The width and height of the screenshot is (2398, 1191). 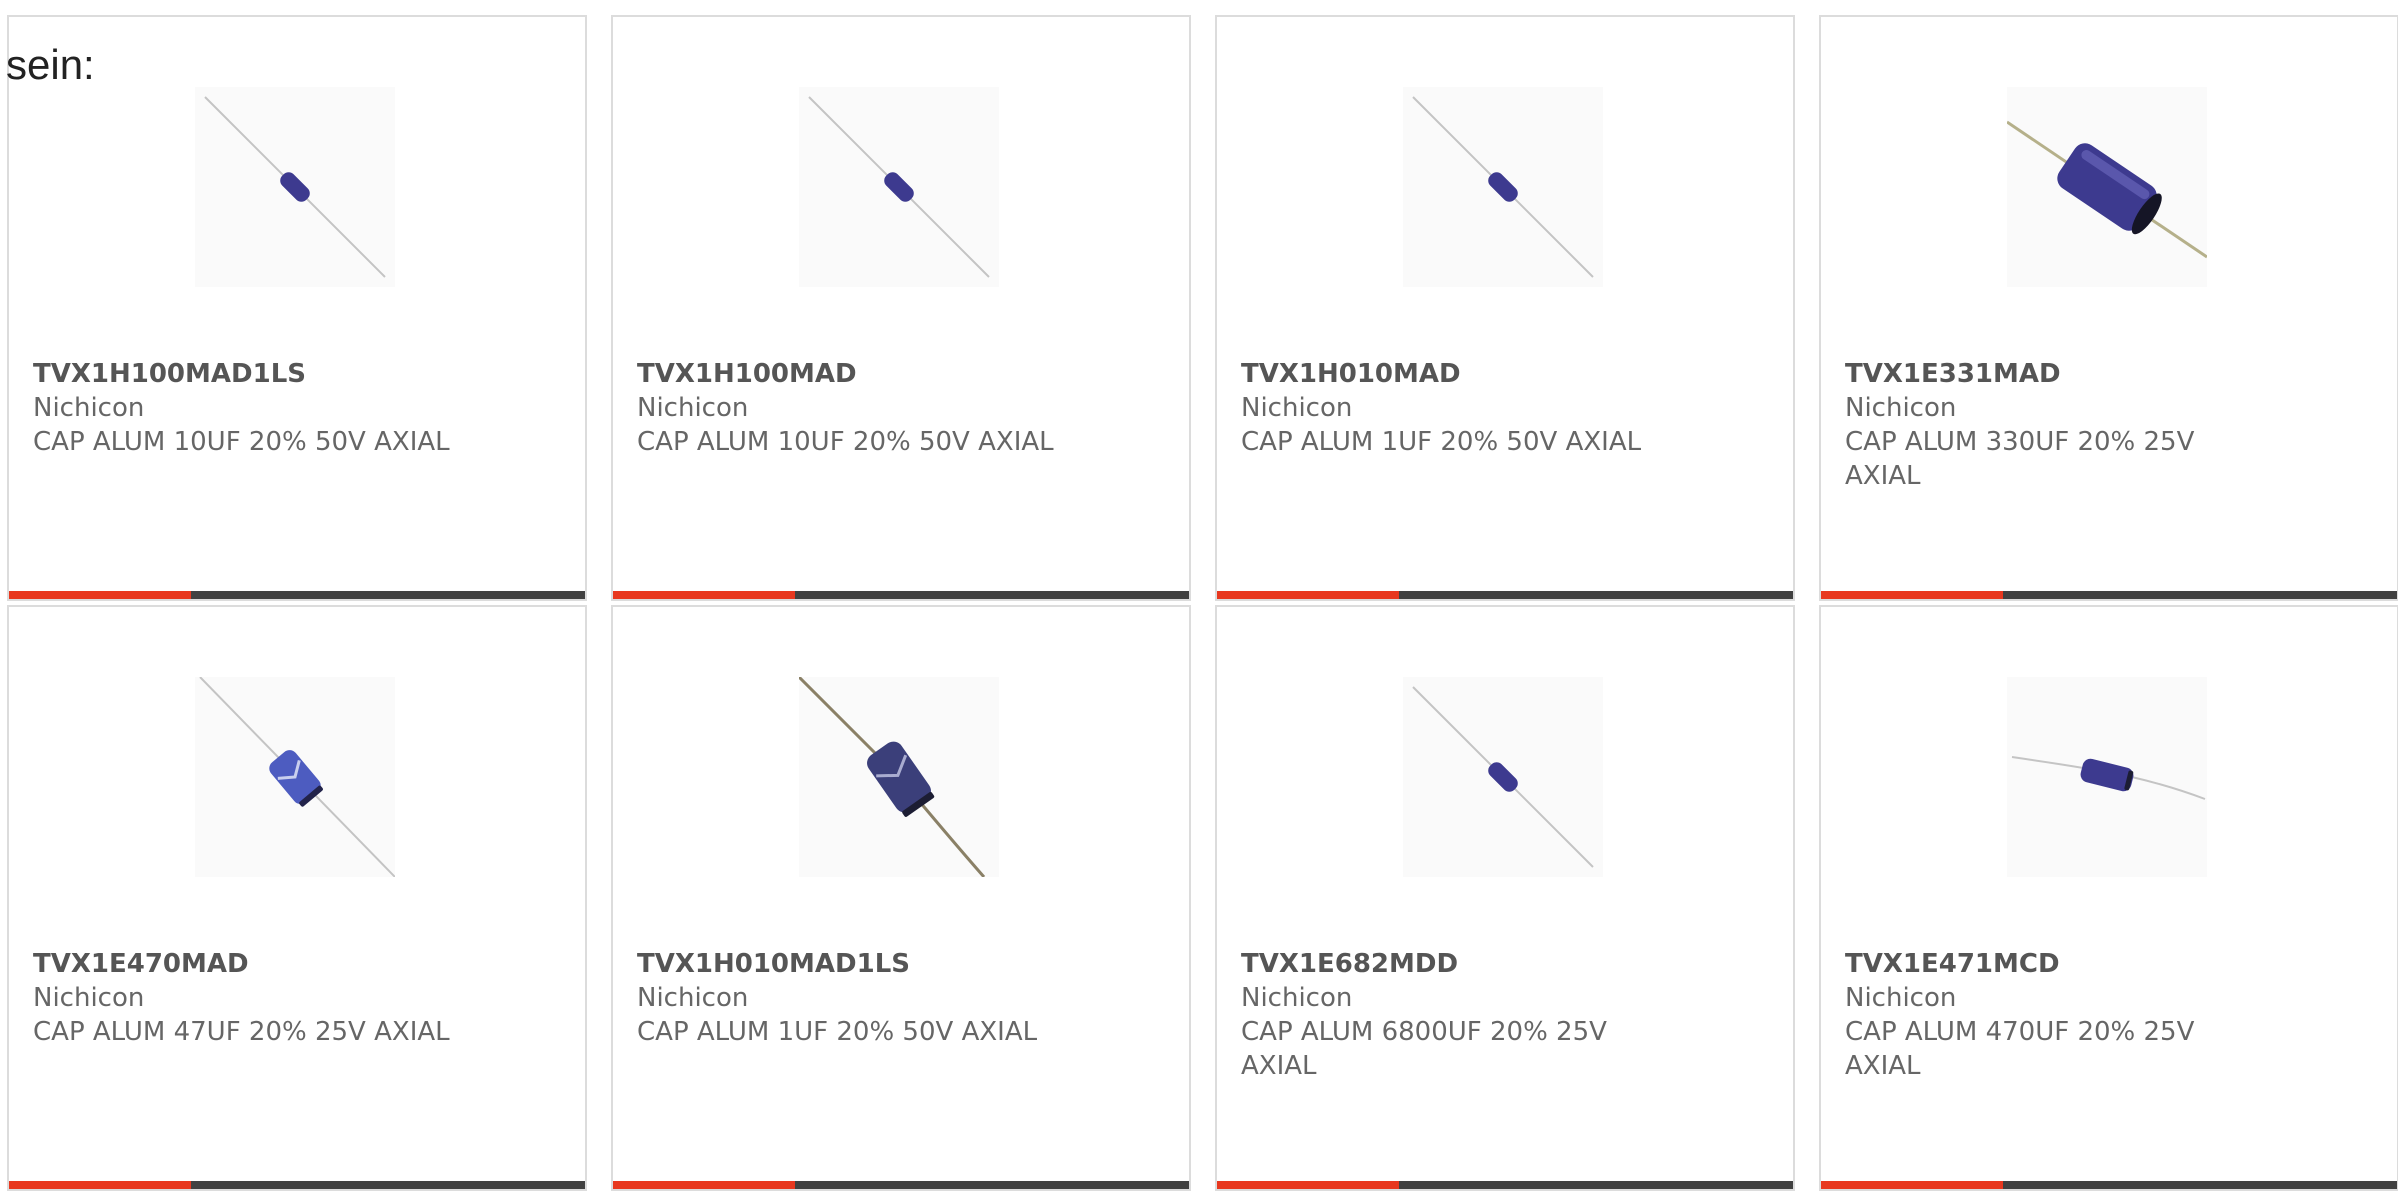 I want to click on part-number: TVX1E682MDD, so click(x=1501, y=964).